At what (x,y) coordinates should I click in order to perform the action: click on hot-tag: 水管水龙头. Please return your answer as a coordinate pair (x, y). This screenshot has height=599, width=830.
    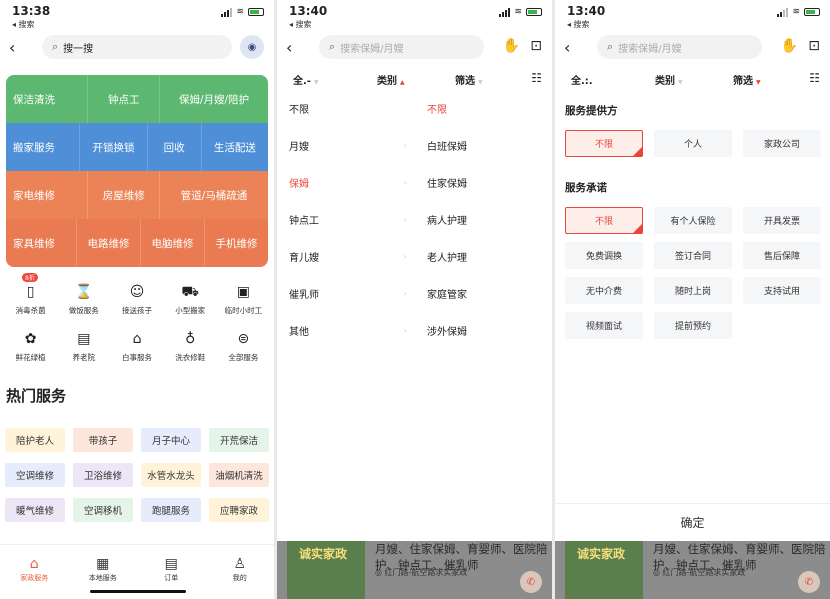
    Looking at the image, I should click on (171, 475).